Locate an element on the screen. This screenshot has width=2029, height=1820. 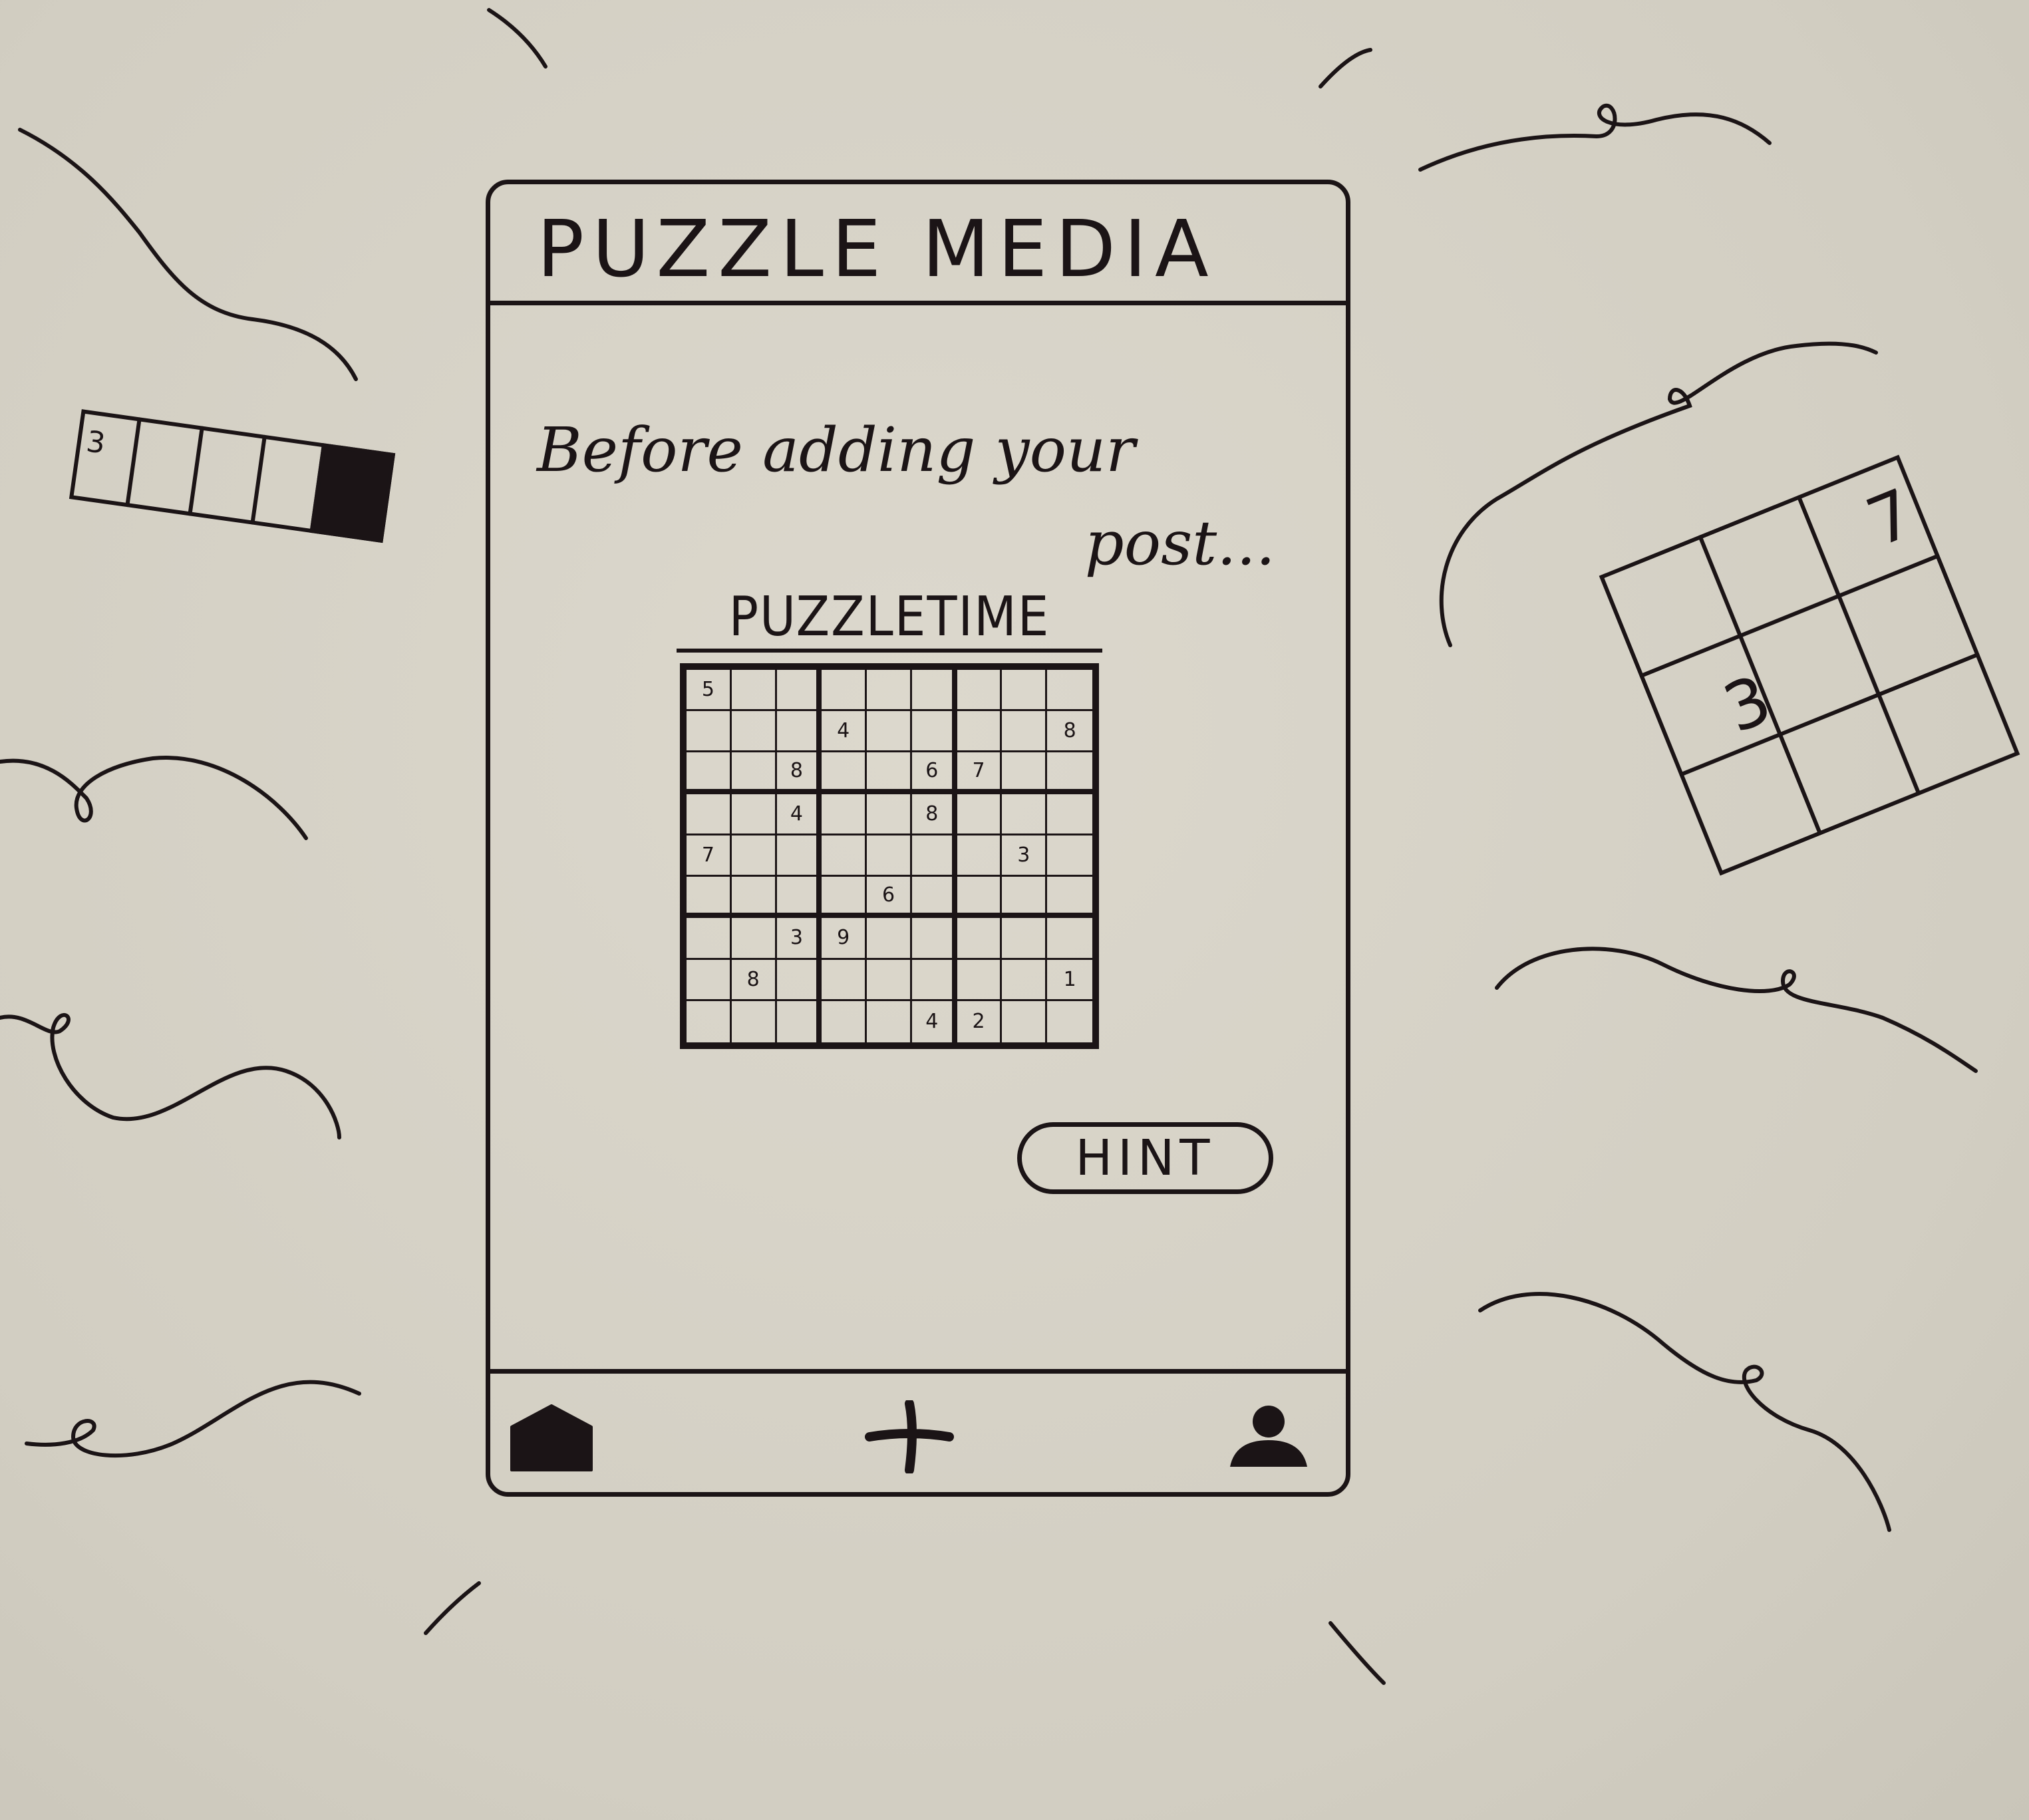
burst-line is located at coordinates (452, 1608).